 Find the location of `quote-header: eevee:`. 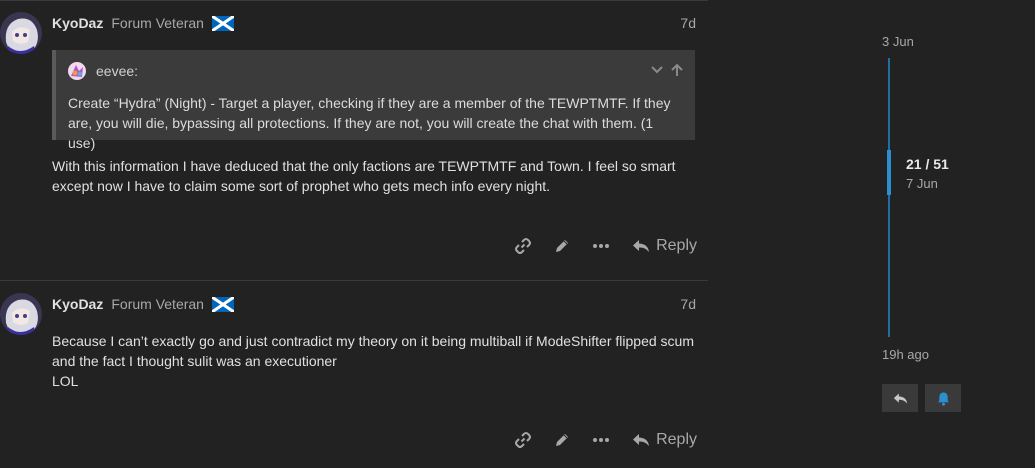

quote-header: eevee: is located at coordinates (103, 71).